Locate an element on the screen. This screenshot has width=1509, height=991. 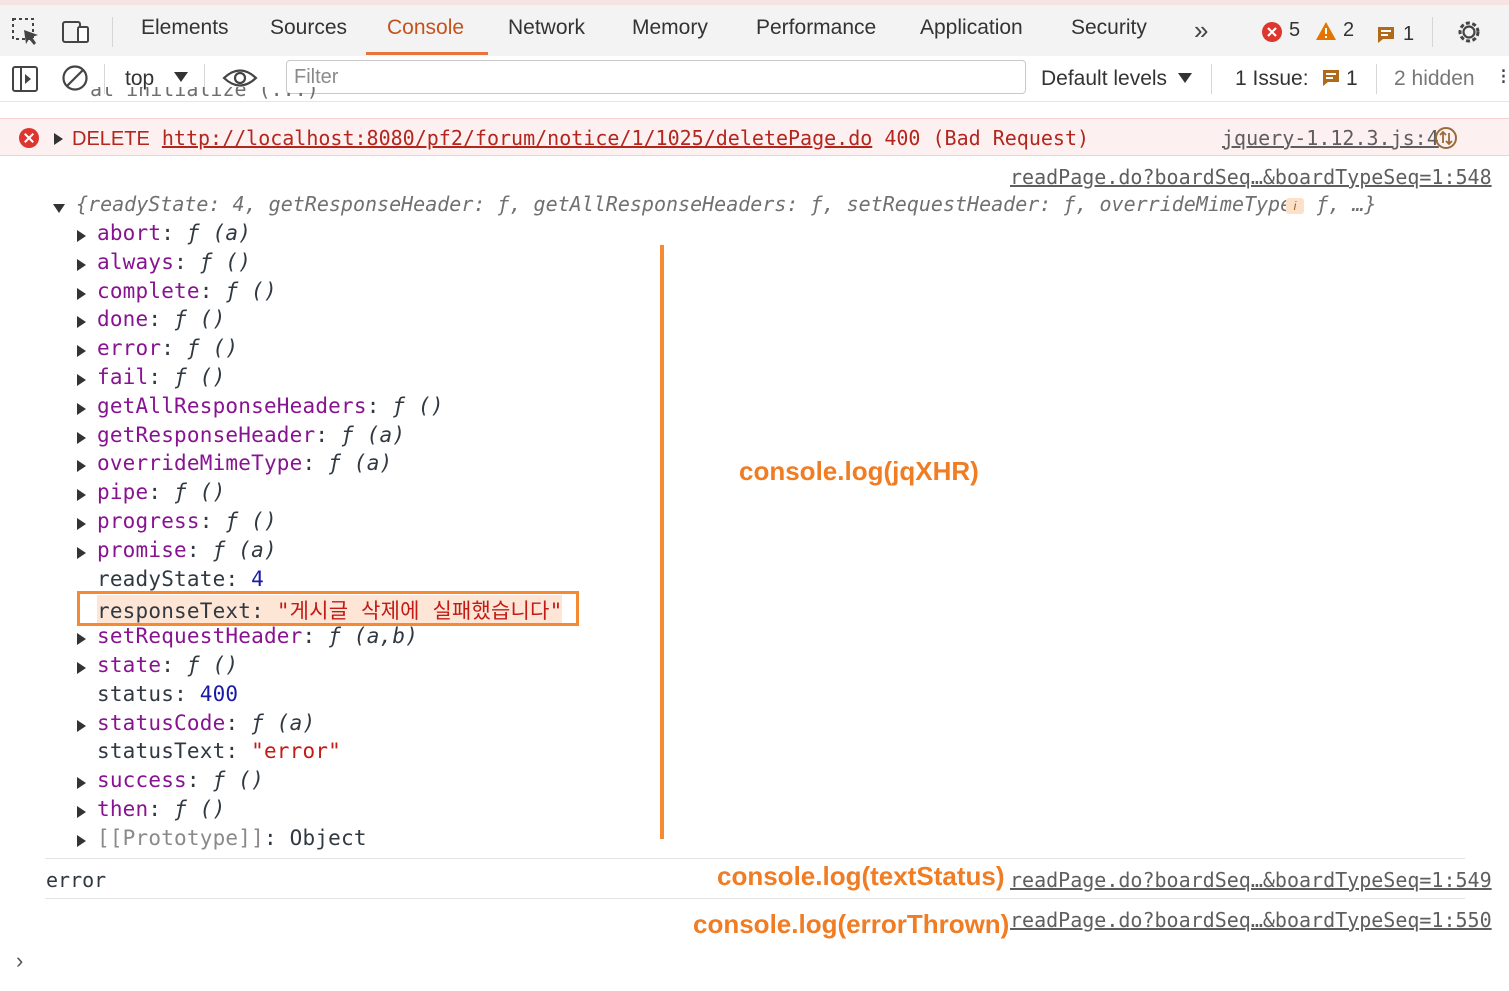
object-property-row: promise: ƒ (a) is located at coordinates (187, 550).